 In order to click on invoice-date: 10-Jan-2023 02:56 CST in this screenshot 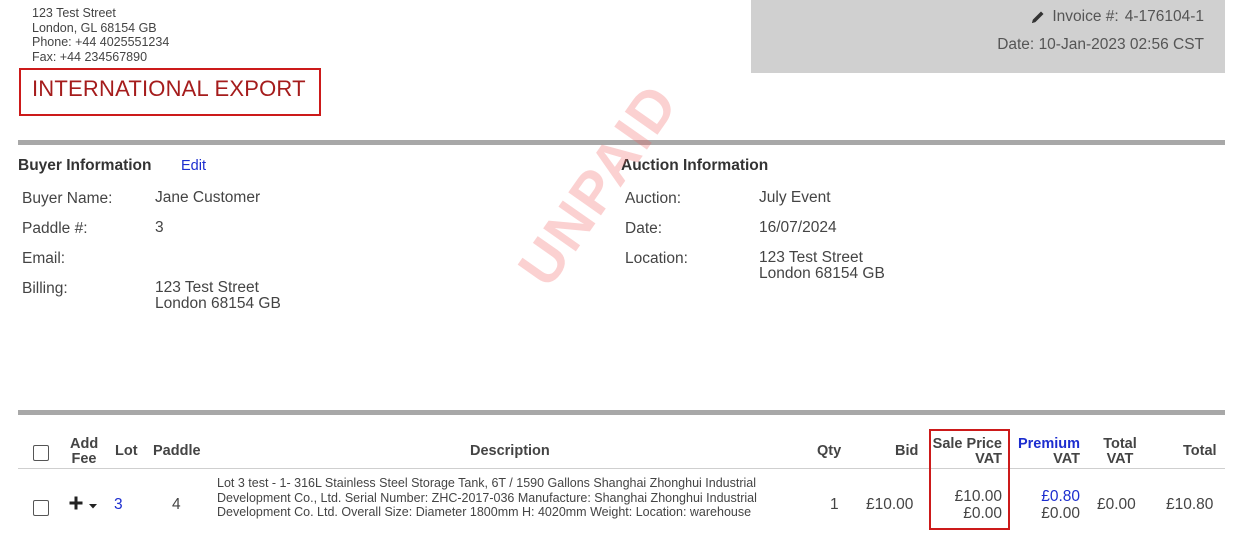, I will do `click(1121, 44)`.